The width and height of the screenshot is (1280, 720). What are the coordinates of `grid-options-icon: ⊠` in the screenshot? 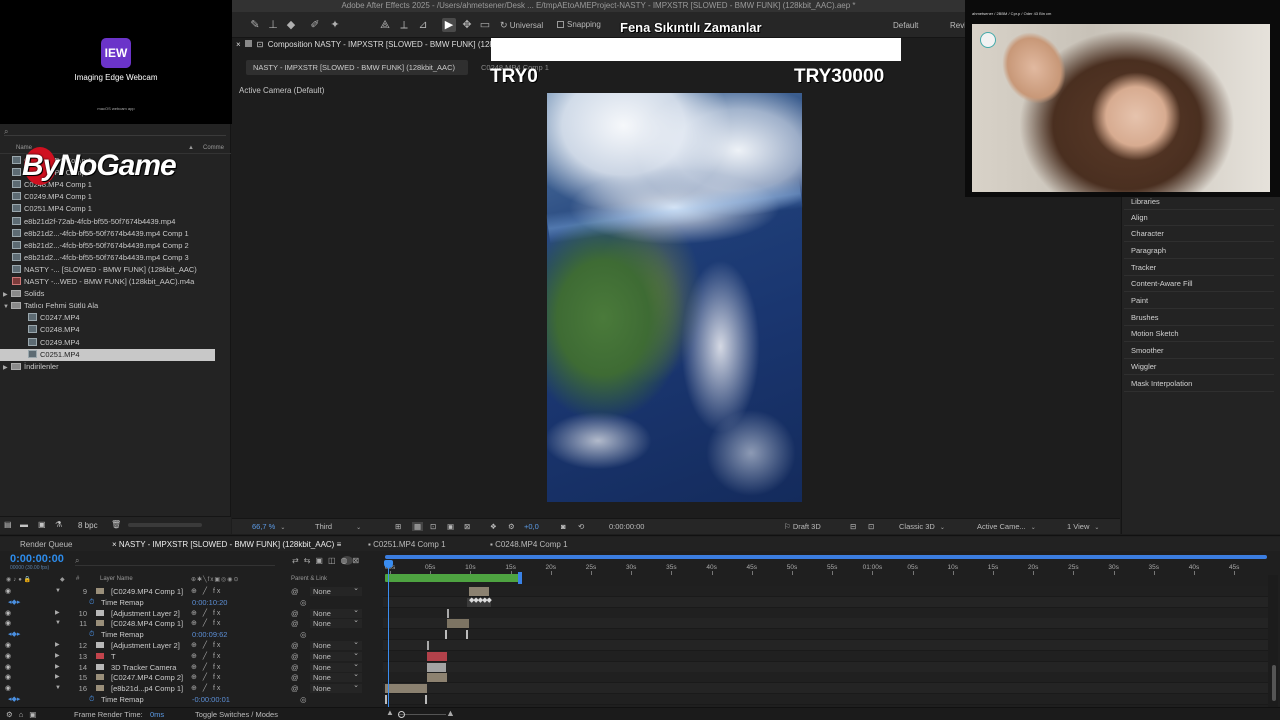 It's located at (467, 526).